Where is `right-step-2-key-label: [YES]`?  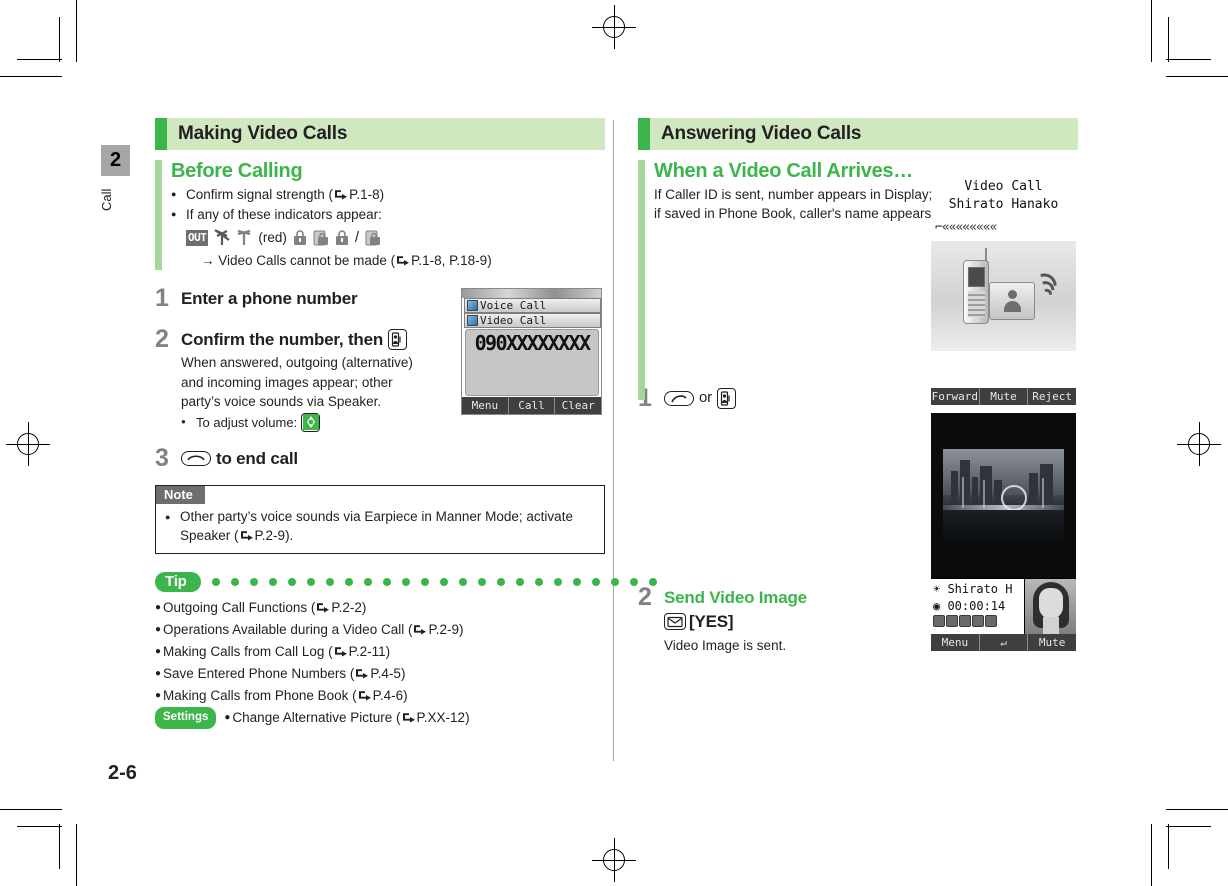
right-step-2-key-label: [YES] is located at coordinates (711, 622).